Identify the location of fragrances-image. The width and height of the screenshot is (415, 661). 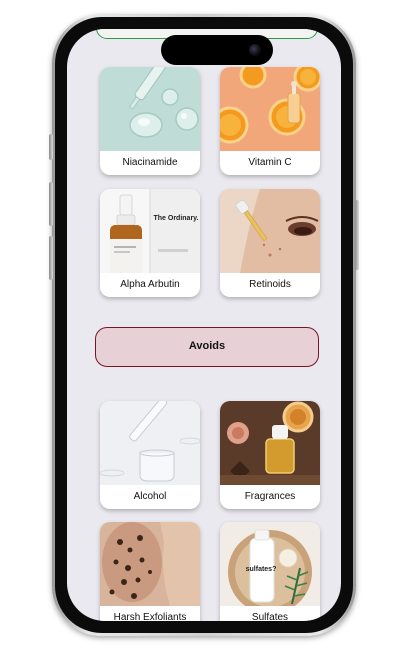
(270, 443).